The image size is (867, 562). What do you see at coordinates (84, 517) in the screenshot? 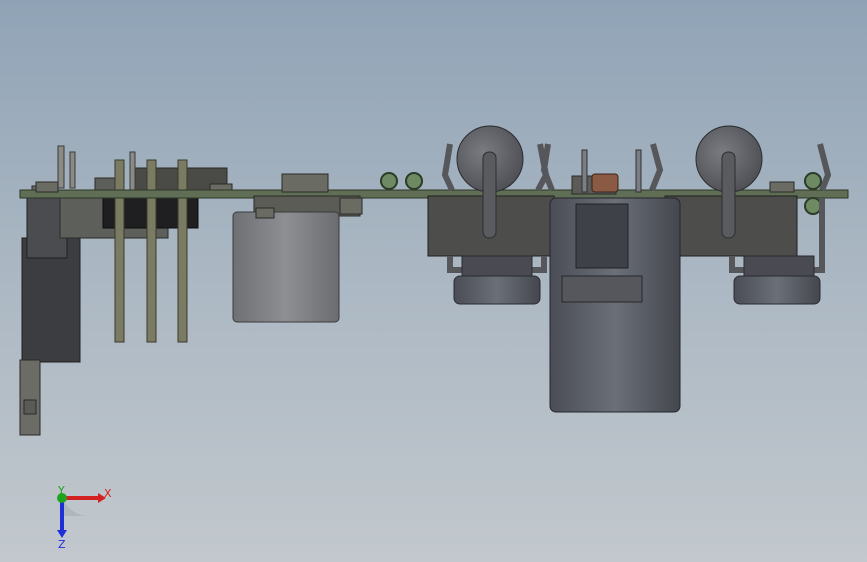
I see `coordinate-triad: X Y Z` at bounding box center [84, 517].